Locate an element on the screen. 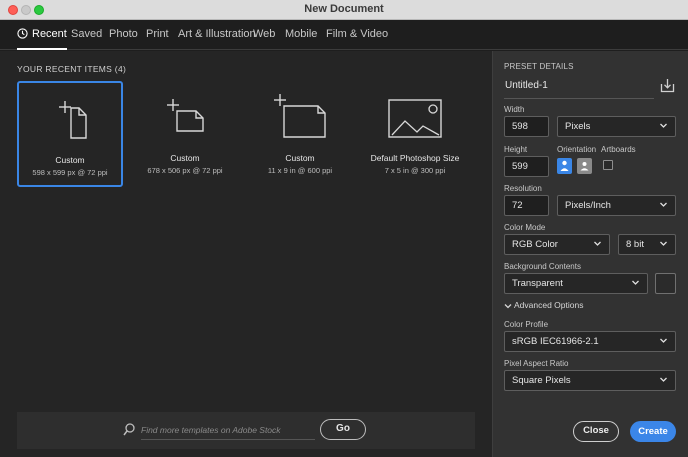 This screenshot has height=457, width=688. tab-saved: Saved is located at coordinates (86, 35).